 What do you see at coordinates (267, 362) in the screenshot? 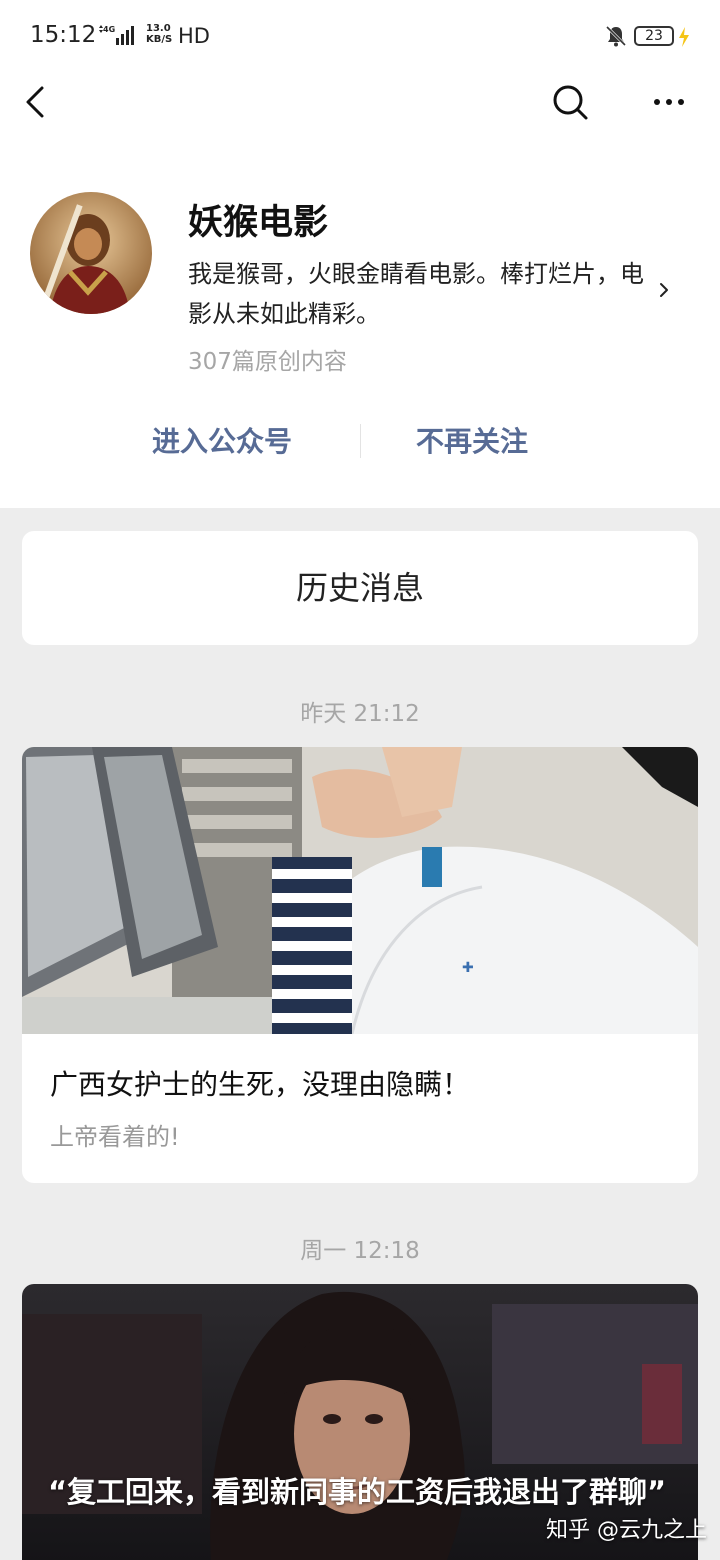
I see `original-count: 307篇原创内容` at bounding box center [267, 362].